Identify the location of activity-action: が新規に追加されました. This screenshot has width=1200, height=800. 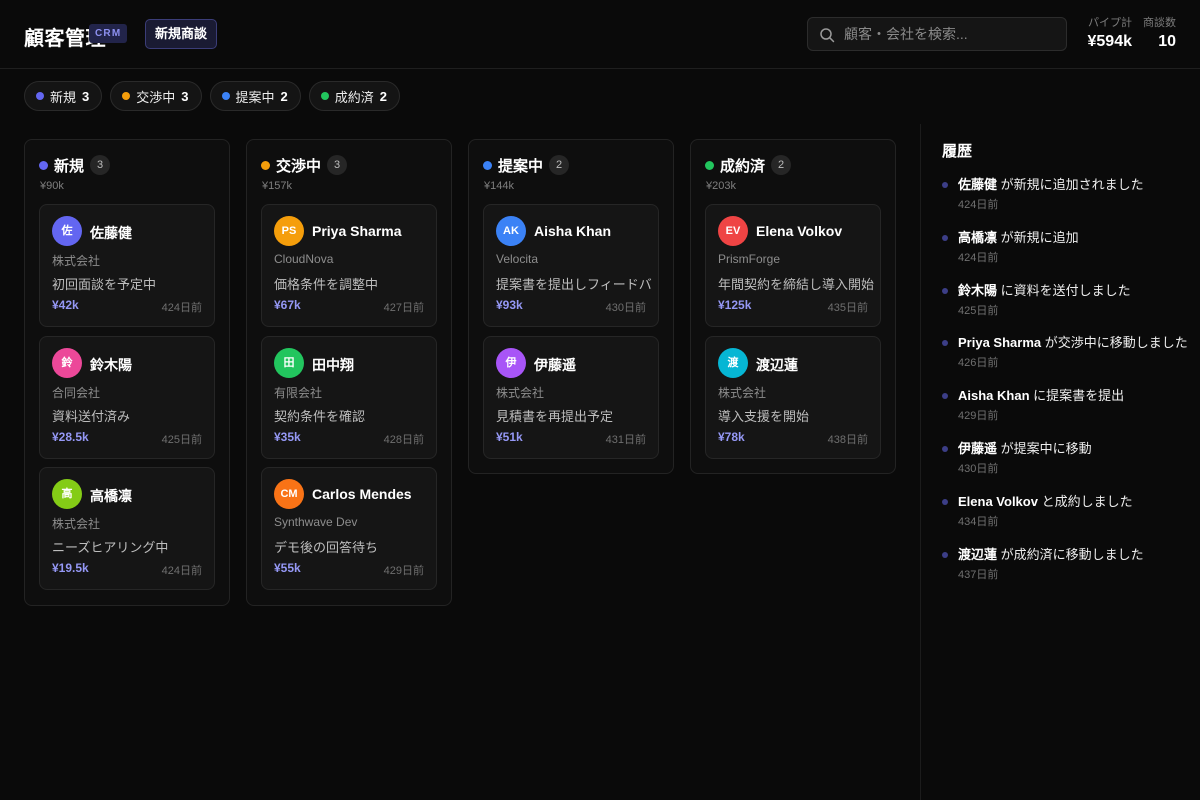
(1072, 184).